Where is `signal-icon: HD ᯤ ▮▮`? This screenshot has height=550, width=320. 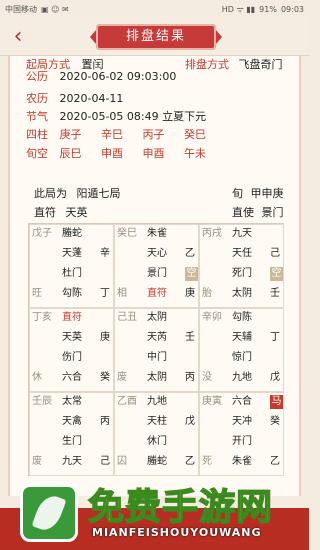
signal-icon: HD ᯤ ▮▮ is located at coordinates (238, 9).